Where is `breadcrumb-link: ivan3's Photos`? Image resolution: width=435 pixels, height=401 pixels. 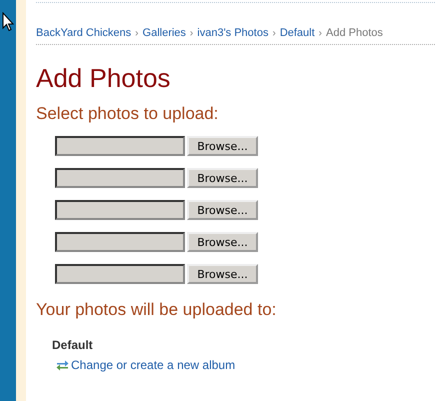
breadcrumb-link: ivan3's Photos is located at coordinates (232, 33).